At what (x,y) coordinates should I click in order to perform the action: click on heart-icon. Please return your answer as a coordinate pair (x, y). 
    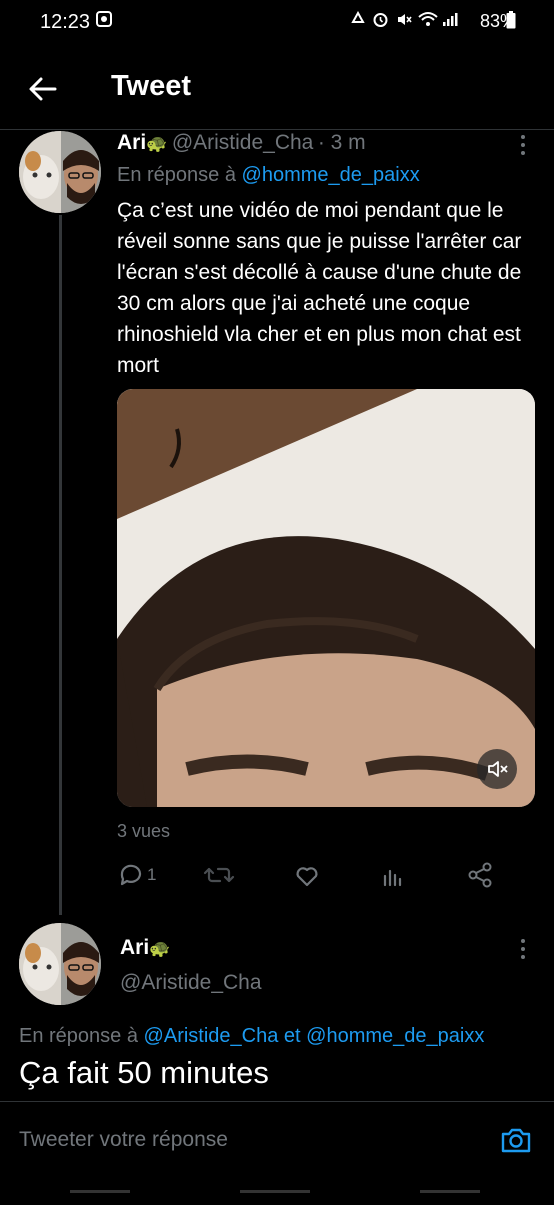
    Looking at the image, I should click on (307, 877).